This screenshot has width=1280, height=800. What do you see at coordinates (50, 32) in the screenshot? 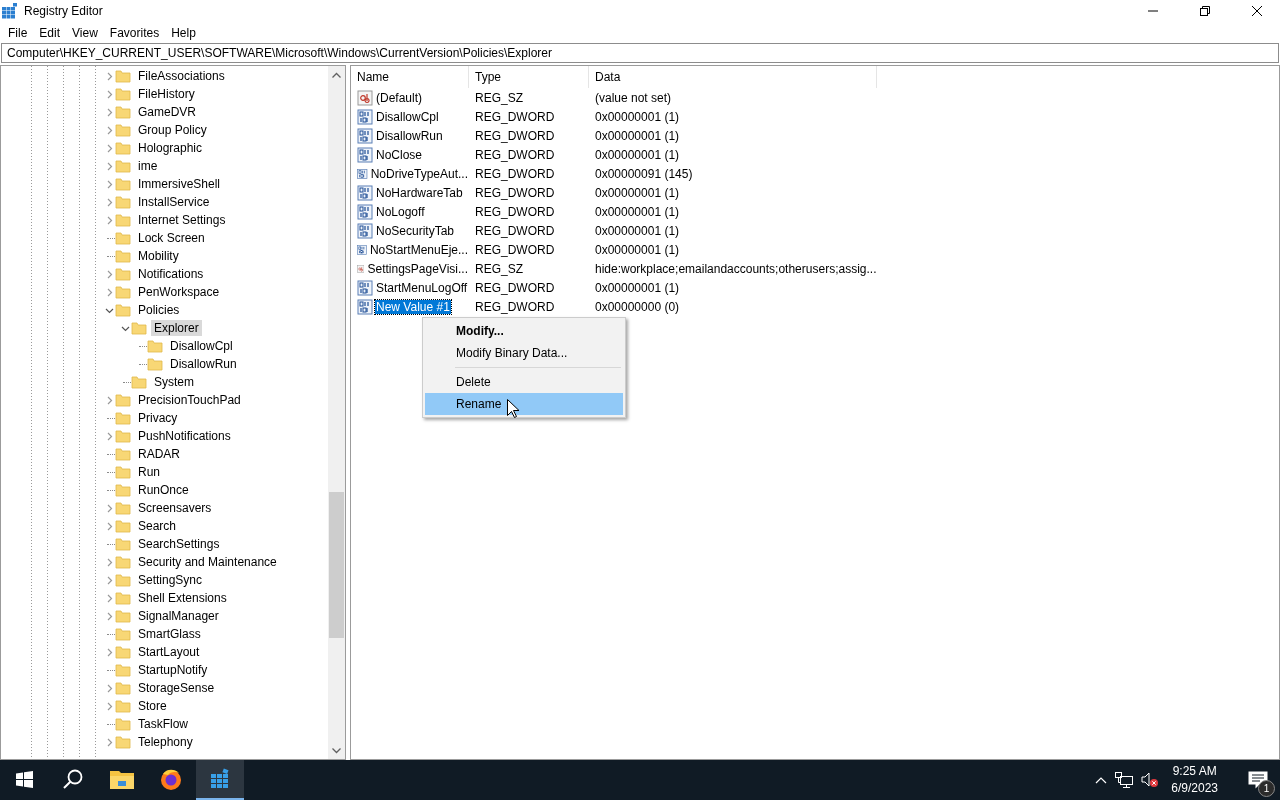
I see `menu-item: Edit` at bounding box center [50, 32].